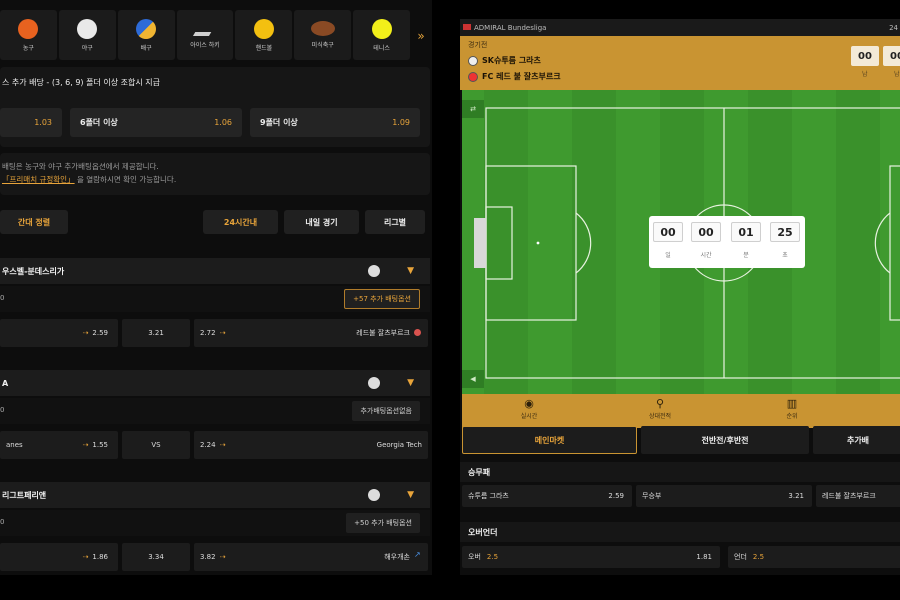 The width and height of the screenshot is (900, 600). I want to click on tennis-ball-icon, so click(381, 28).